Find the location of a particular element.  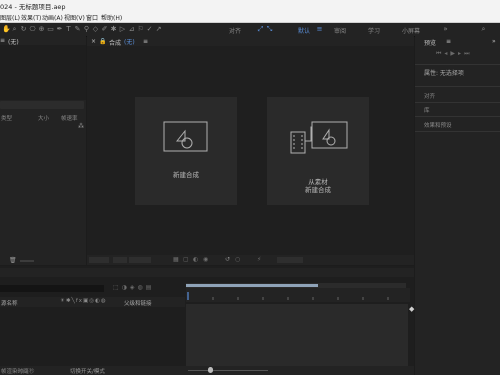

graph-editor-icon: ▤ is located at coordinates (150, 287).